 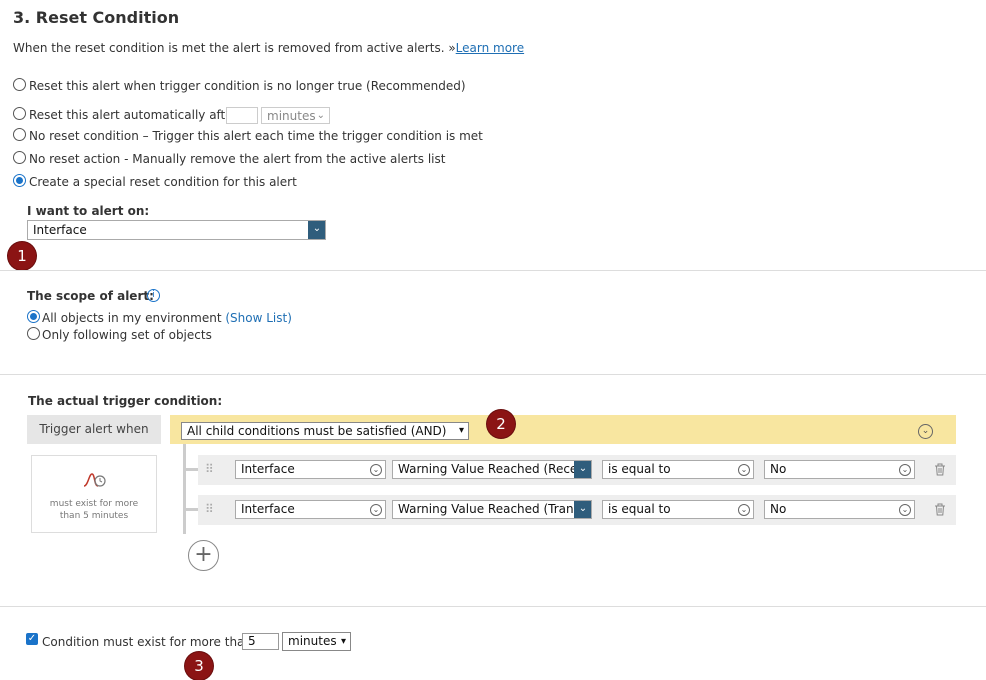 I want to click on scope-following-radio, so click(x=33, y=333).